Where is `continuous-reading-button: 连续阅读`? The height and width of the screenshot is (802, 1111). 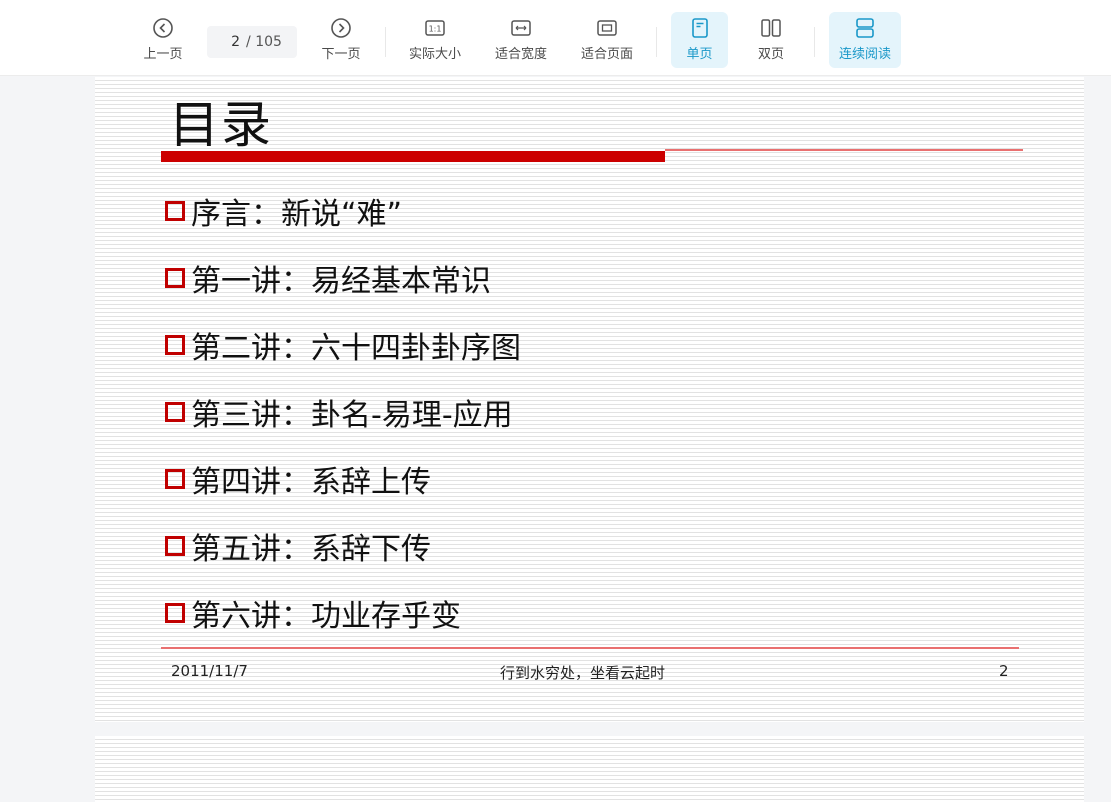
continuous-reading-button: 连续阅读 is located at coordinates (865, 40).